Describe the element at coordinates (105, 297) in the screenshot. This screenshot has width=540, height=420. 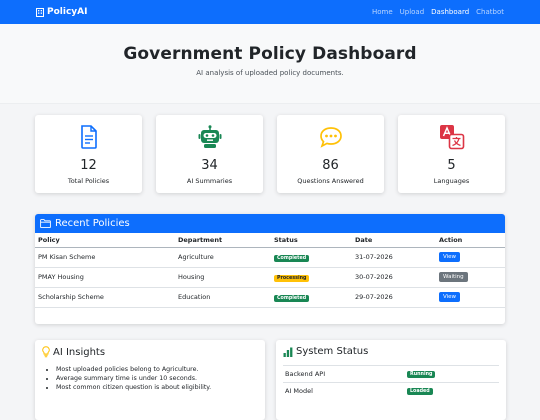
I see `policy-name: Scholarship Scheme` at that location.